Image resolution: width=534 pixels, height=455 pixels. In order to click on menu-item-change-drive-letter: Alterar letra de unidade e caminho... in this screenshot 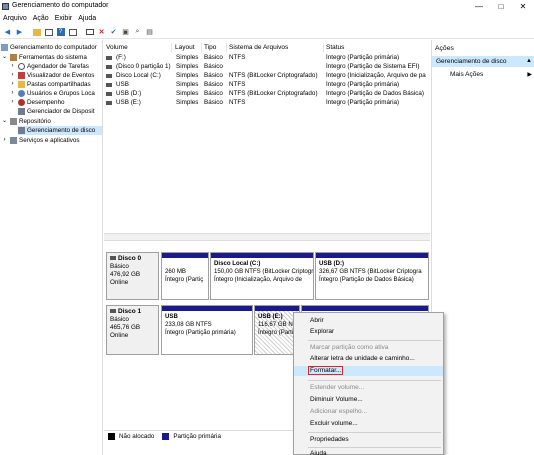, I will do `click(368, 359)`.